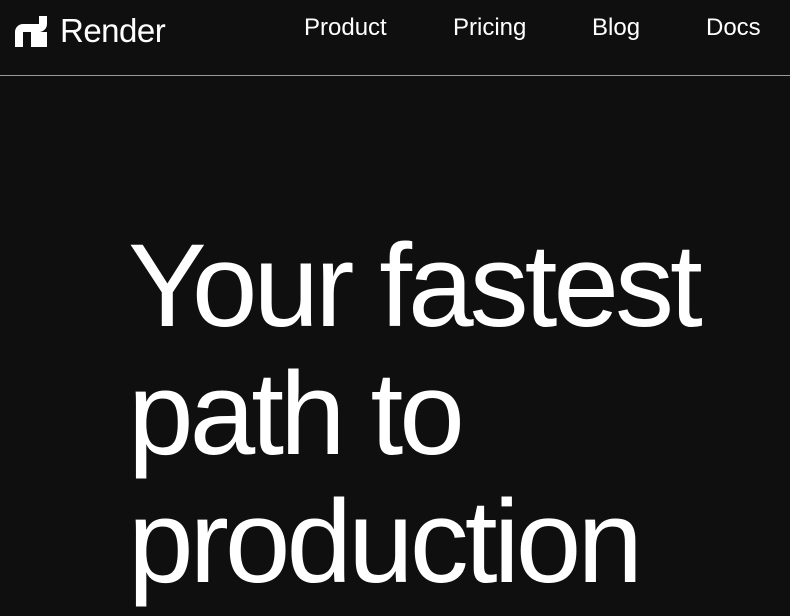 This screenshot has height=616, width=790. Describe the element at coordinates (296, 414) in the screenshot. I see `hero-title-line-2: path to` at that location.